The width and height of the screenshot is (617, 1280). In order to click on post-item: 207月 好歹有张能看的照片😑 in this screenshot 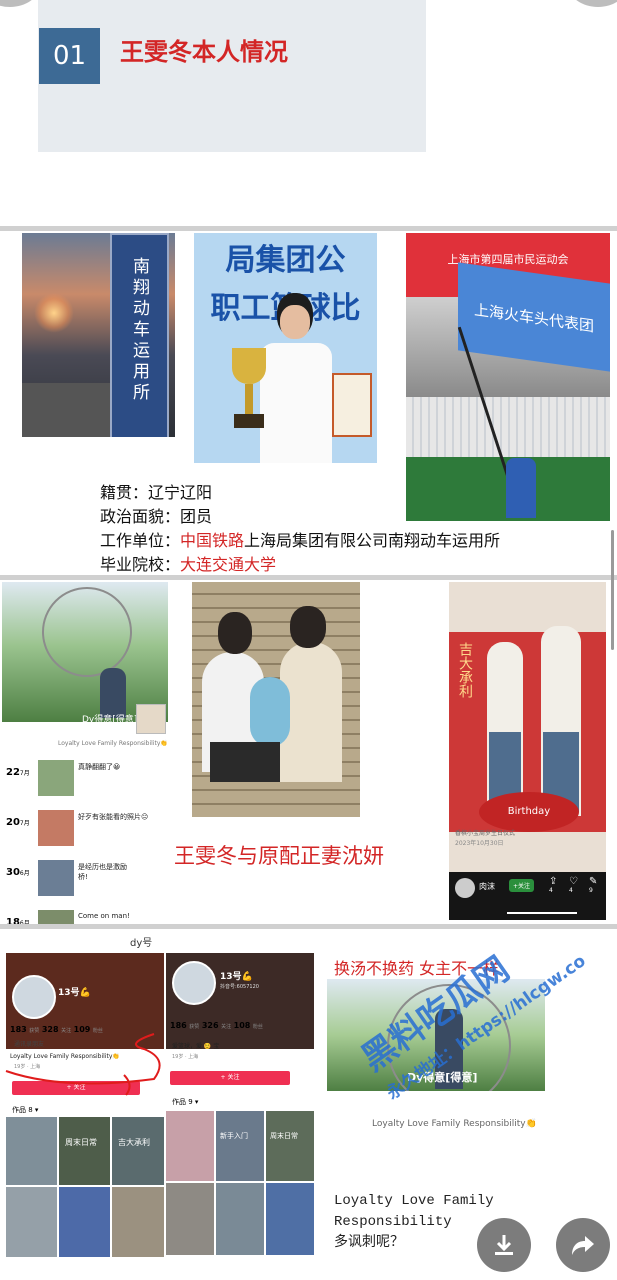, I will do `click(96, 830)`.